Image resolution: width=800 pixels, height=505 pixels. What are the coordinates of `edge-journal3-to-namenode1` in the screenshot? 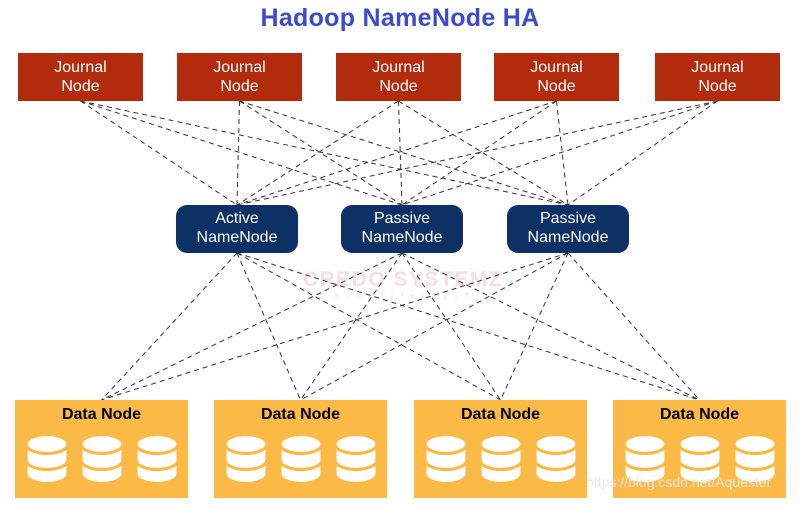 It's located at (317, 153).